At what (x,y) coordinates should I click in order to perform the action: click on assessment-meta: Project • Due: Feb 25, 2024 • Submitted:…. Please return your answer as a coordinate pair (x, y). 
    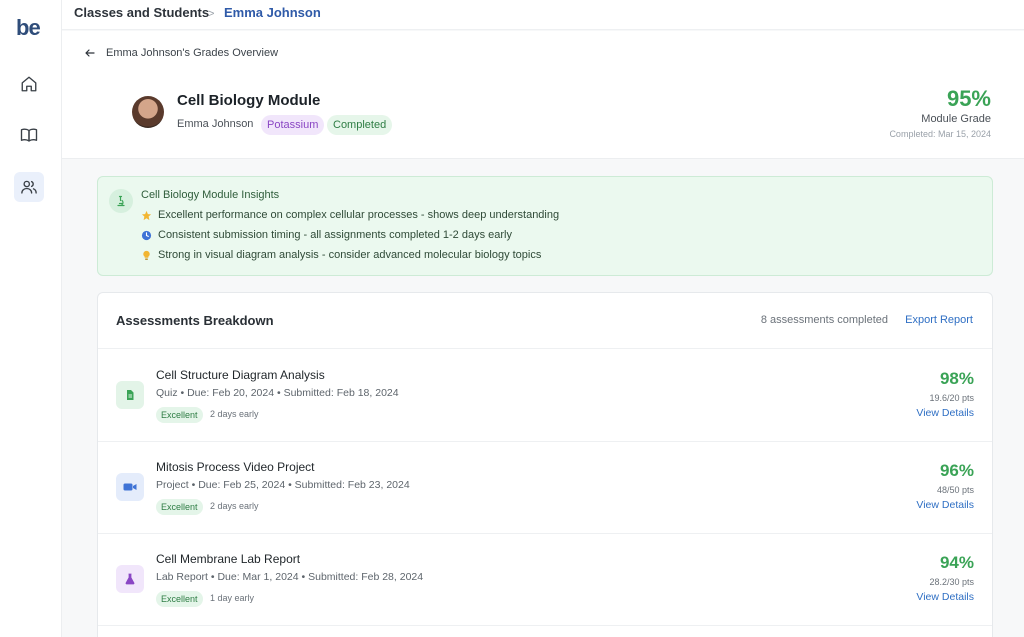
    Looking at the image, I should click on (283, 485).